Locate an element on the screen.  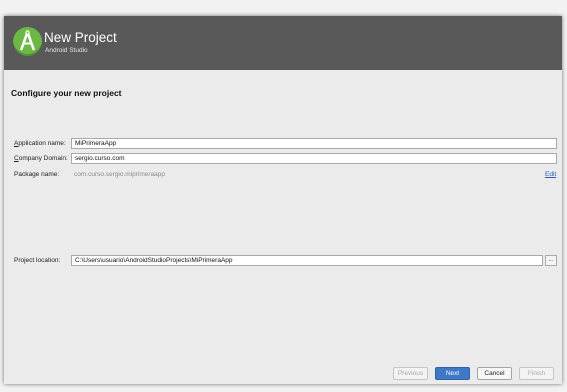
company-domain-input: sergio.curso.com is located at coordinates (314, 158).